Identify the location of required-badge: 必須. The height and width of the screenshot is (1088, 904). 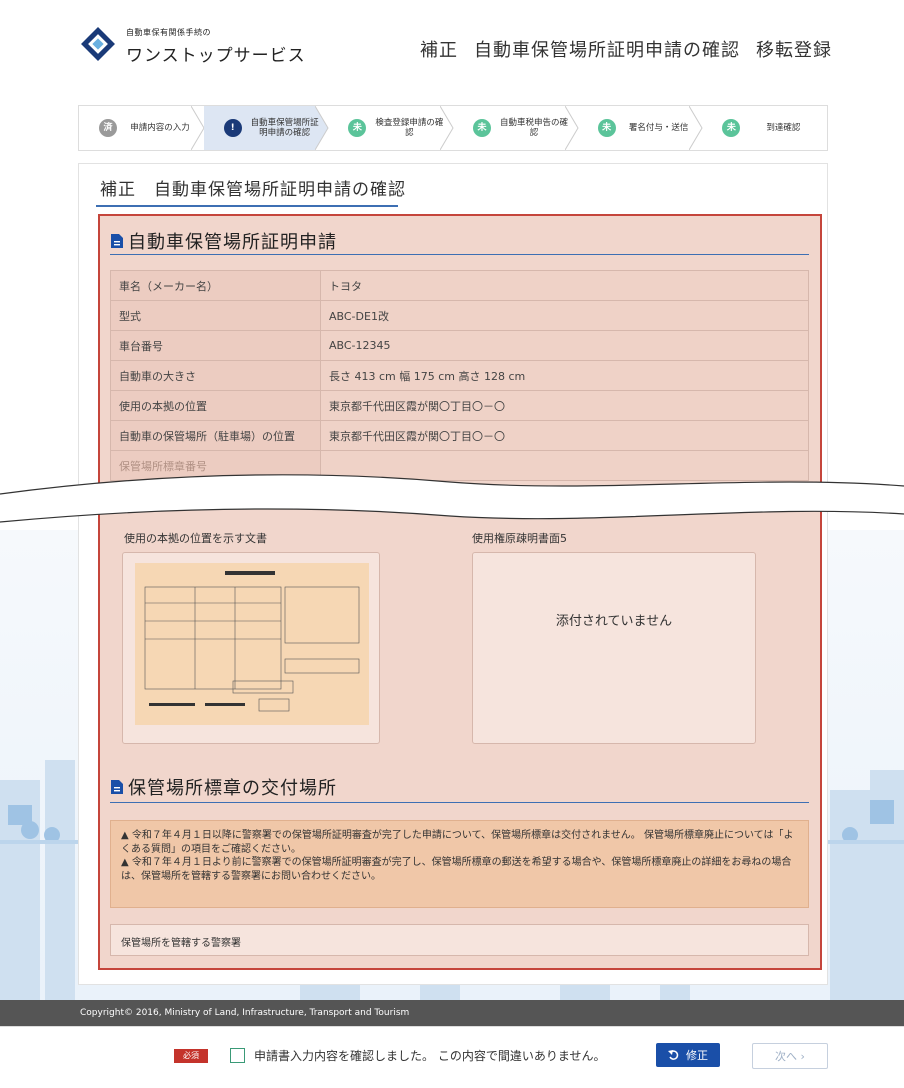
(191, 1056).